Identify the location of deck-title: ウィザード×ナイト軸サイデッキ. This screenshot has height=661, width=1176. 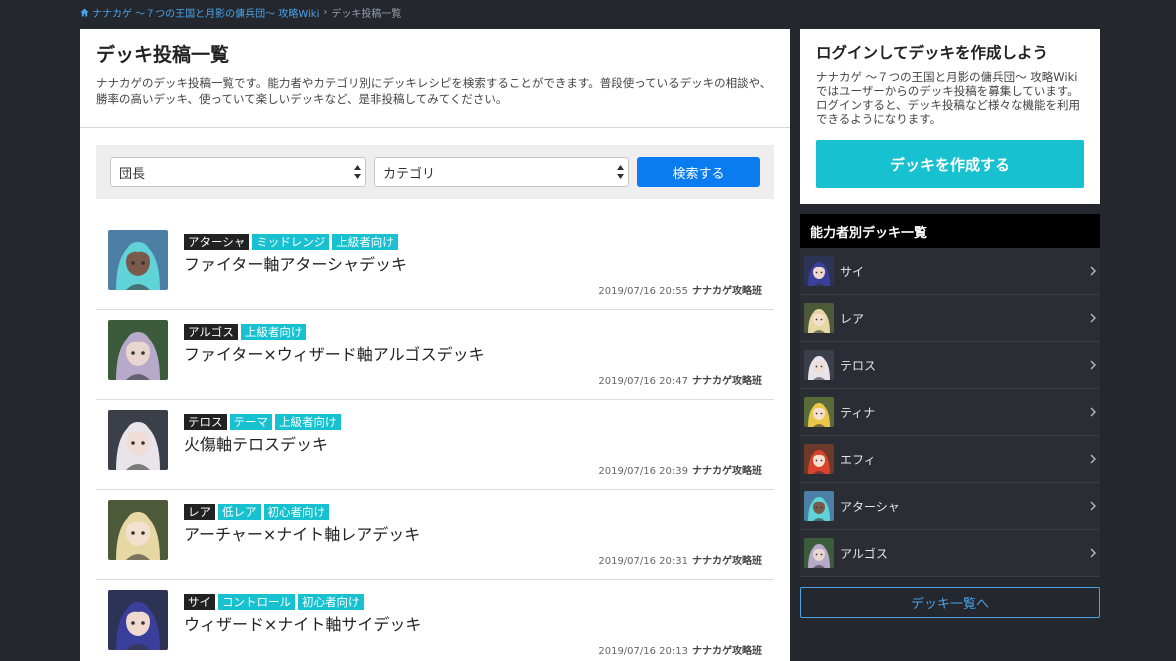
(302, 625).